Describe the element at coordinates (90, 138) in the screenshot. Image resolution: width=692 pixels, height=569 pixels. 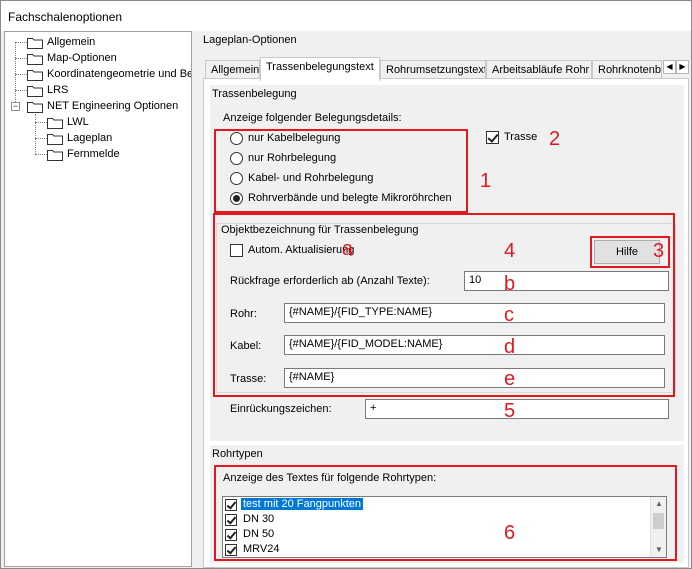
I see `tree-item-label: Lageplan` at that location.